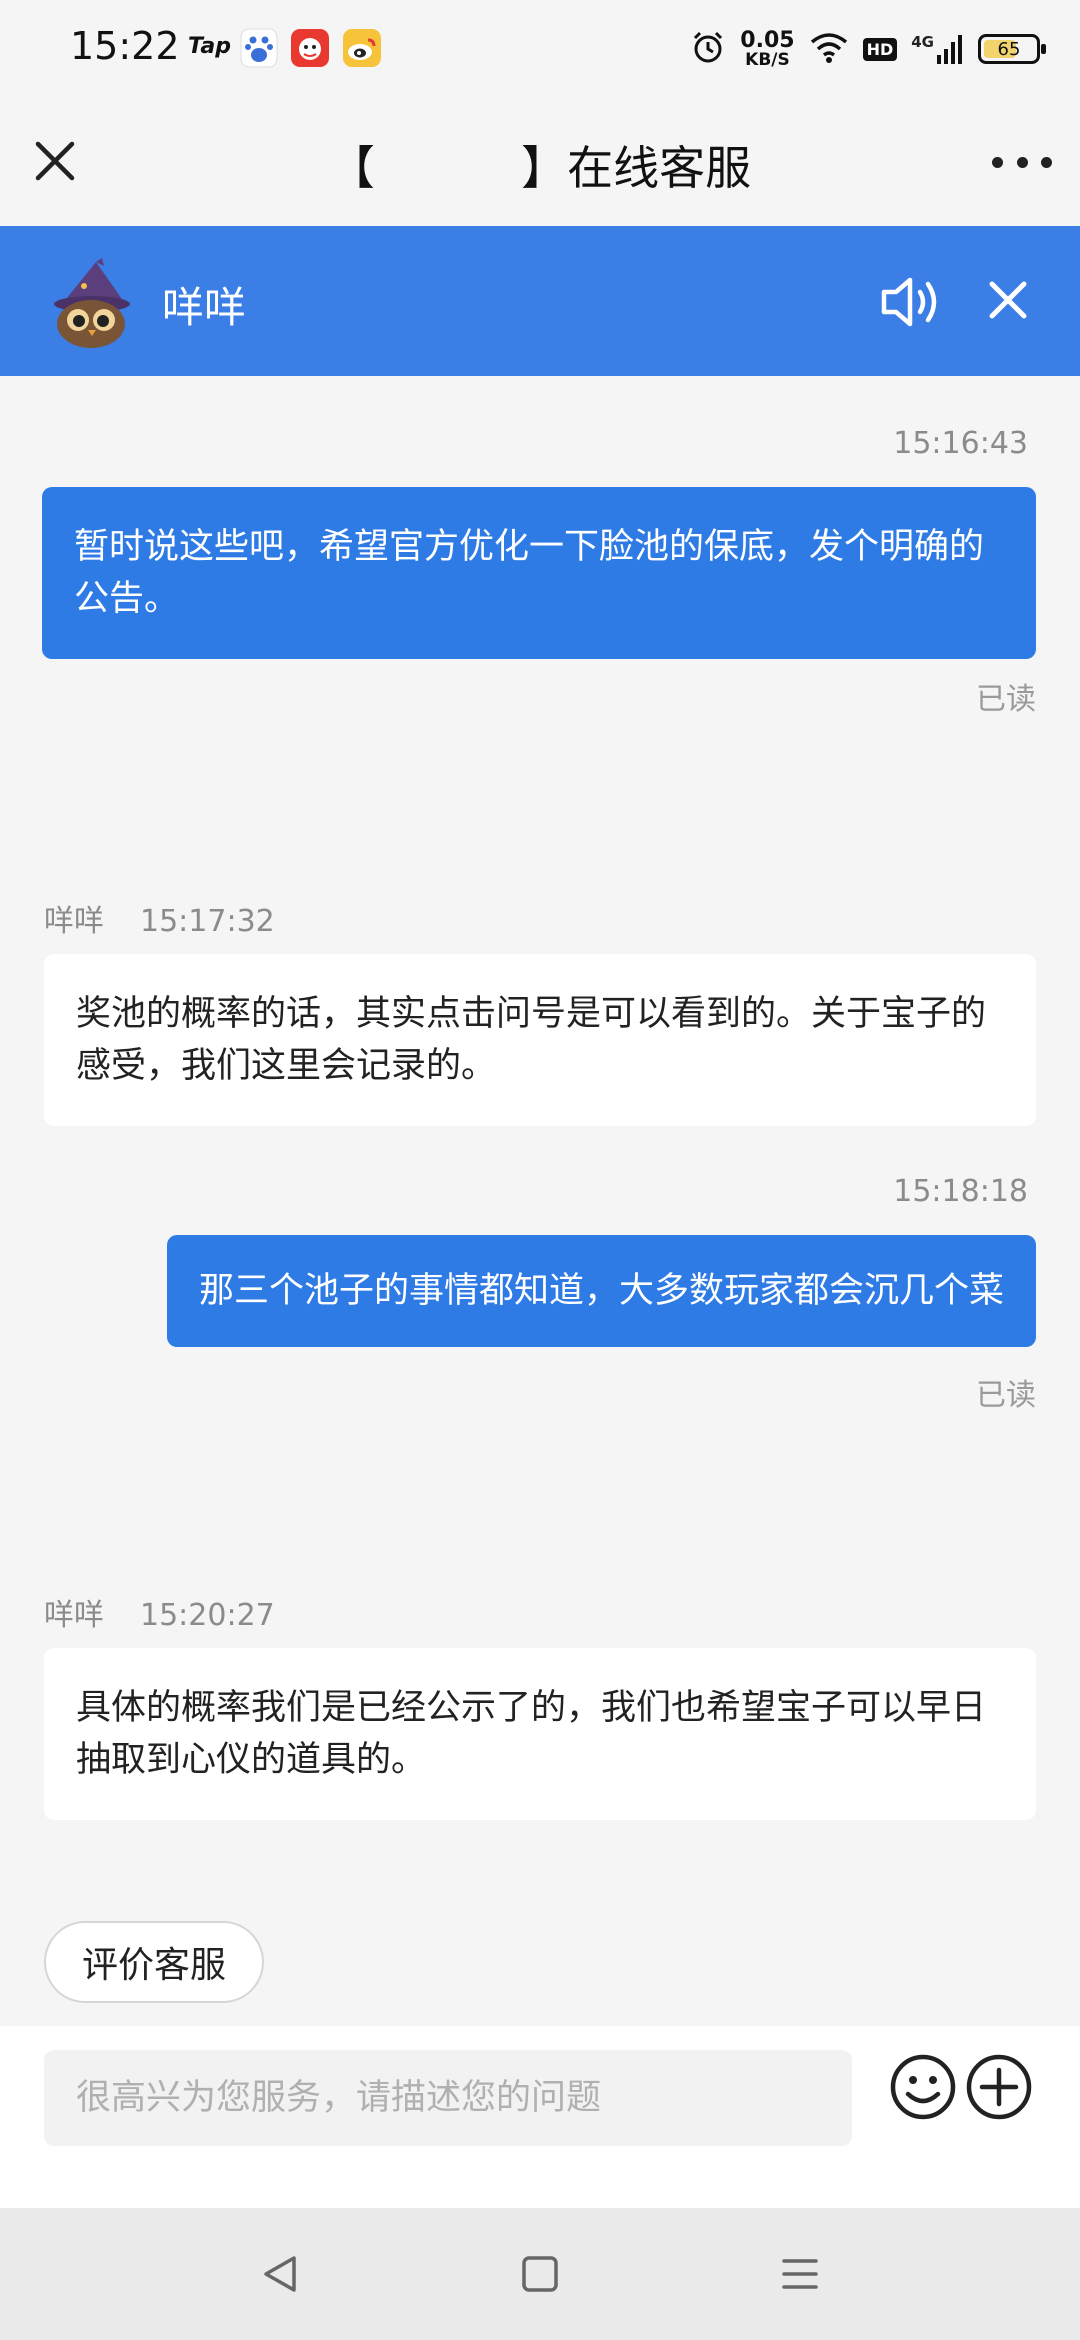  Describe the element at coordinates (1009, 49) in the screenshot. I see `battery-percent: 65` at that location.